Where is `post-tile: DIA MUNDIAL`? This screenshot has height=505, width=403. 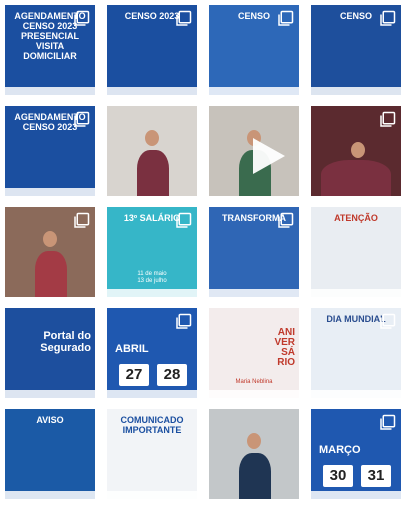
post-tile: DIA MUNDIAL is located at coordinates (356, 353).